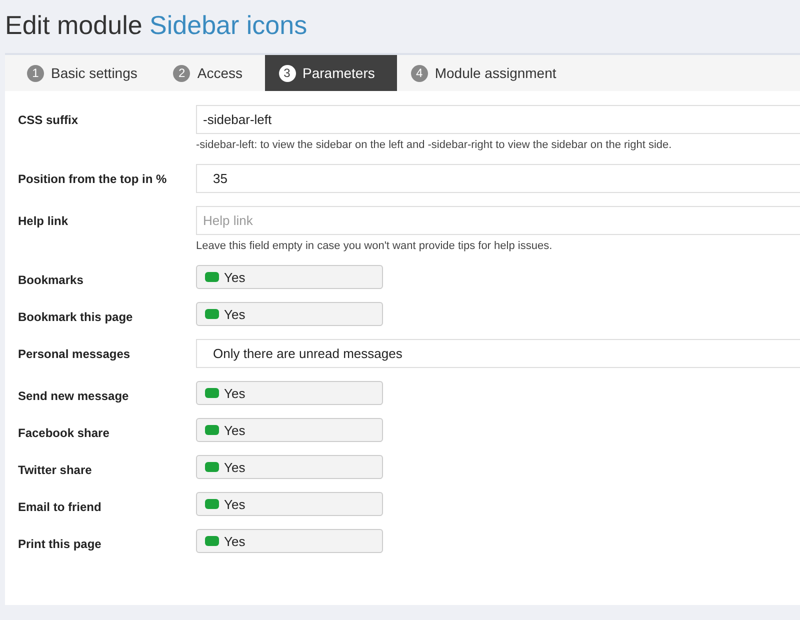 The height and width of the screenshot is (620, 800). What do you see at coordinates (211, 73) in the screenshot?
I see `tab: 2 Access` at bounding box center [211, 73].